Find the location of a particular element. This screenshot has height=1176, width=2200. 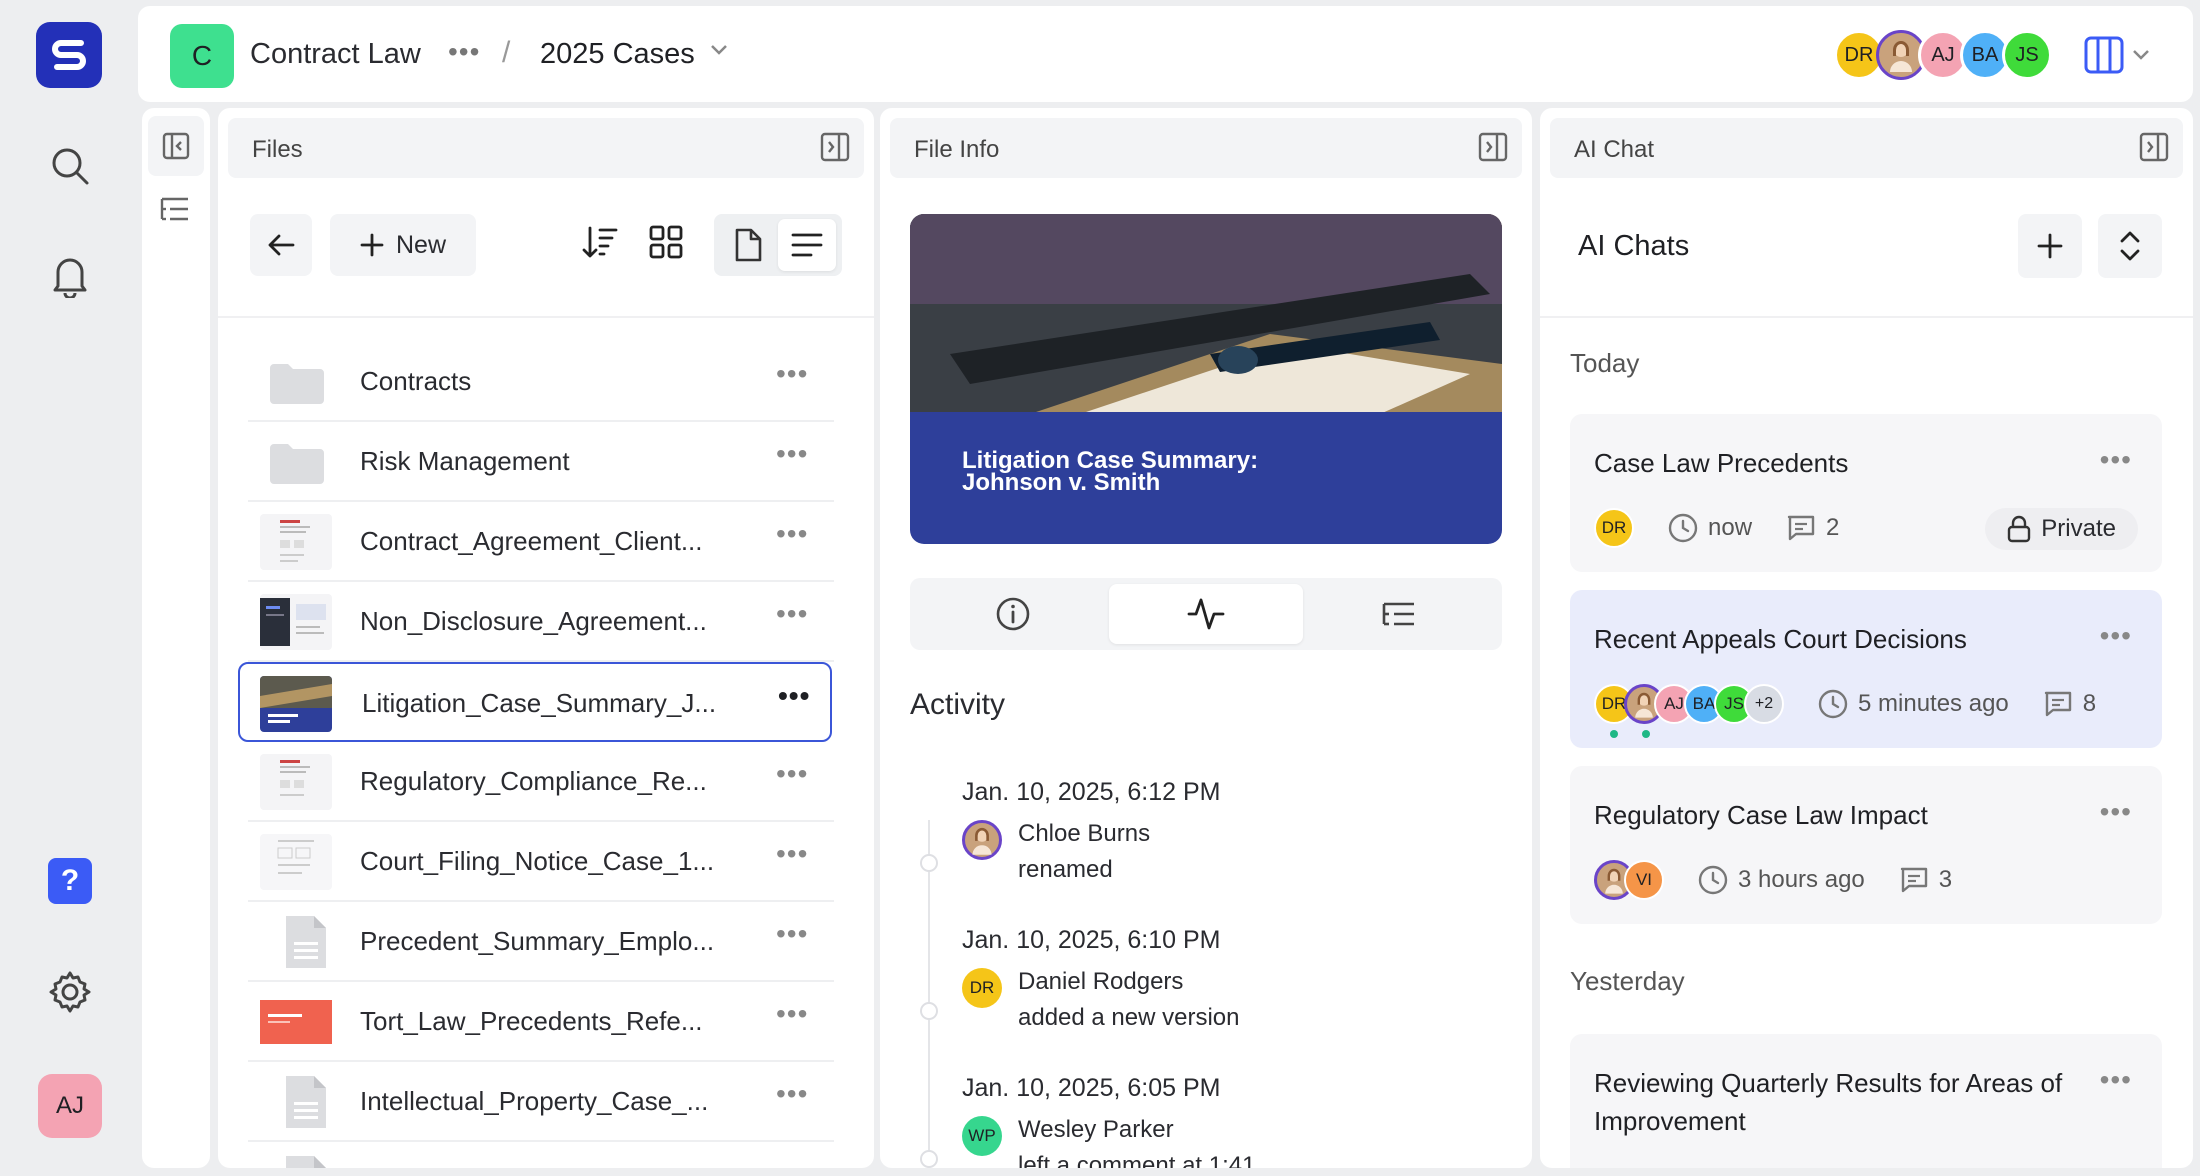

document-thumbnail is located at coordinates (296, 782).